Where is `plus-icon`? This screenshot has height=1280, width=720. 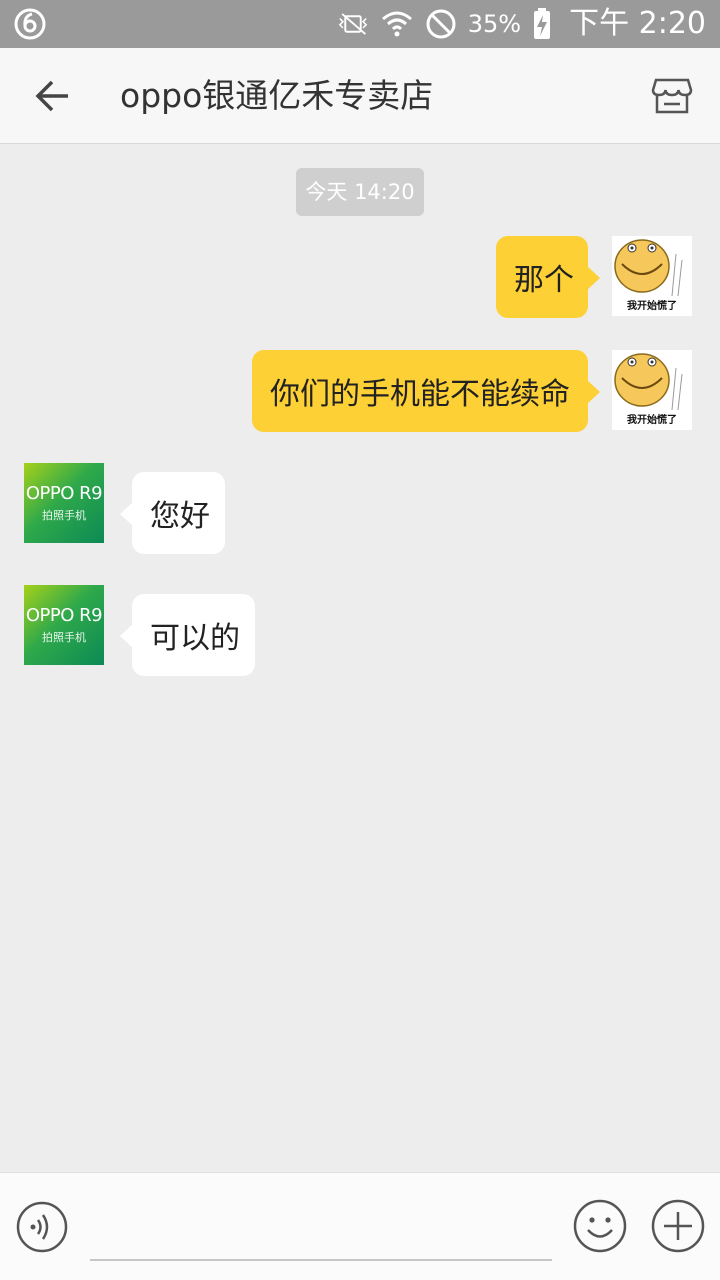 plus-icon is located at coordinates (678, 1226).